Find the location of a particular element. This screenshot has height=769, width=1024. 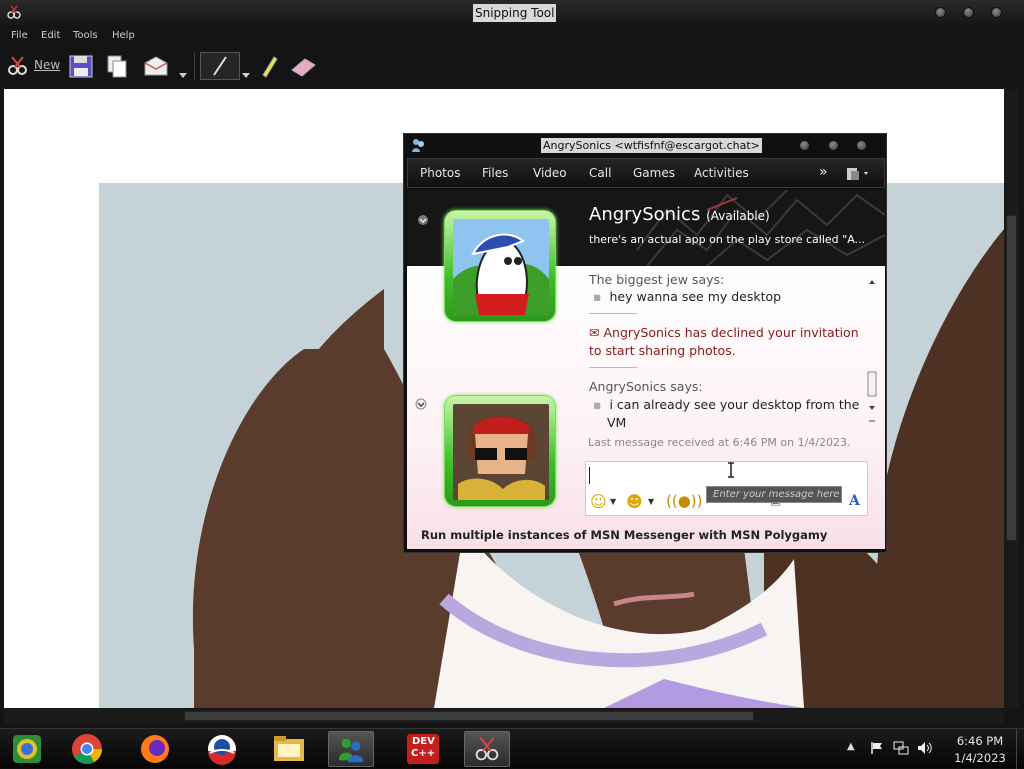

activities-menu: Activities is located at coordinates (721, 173).